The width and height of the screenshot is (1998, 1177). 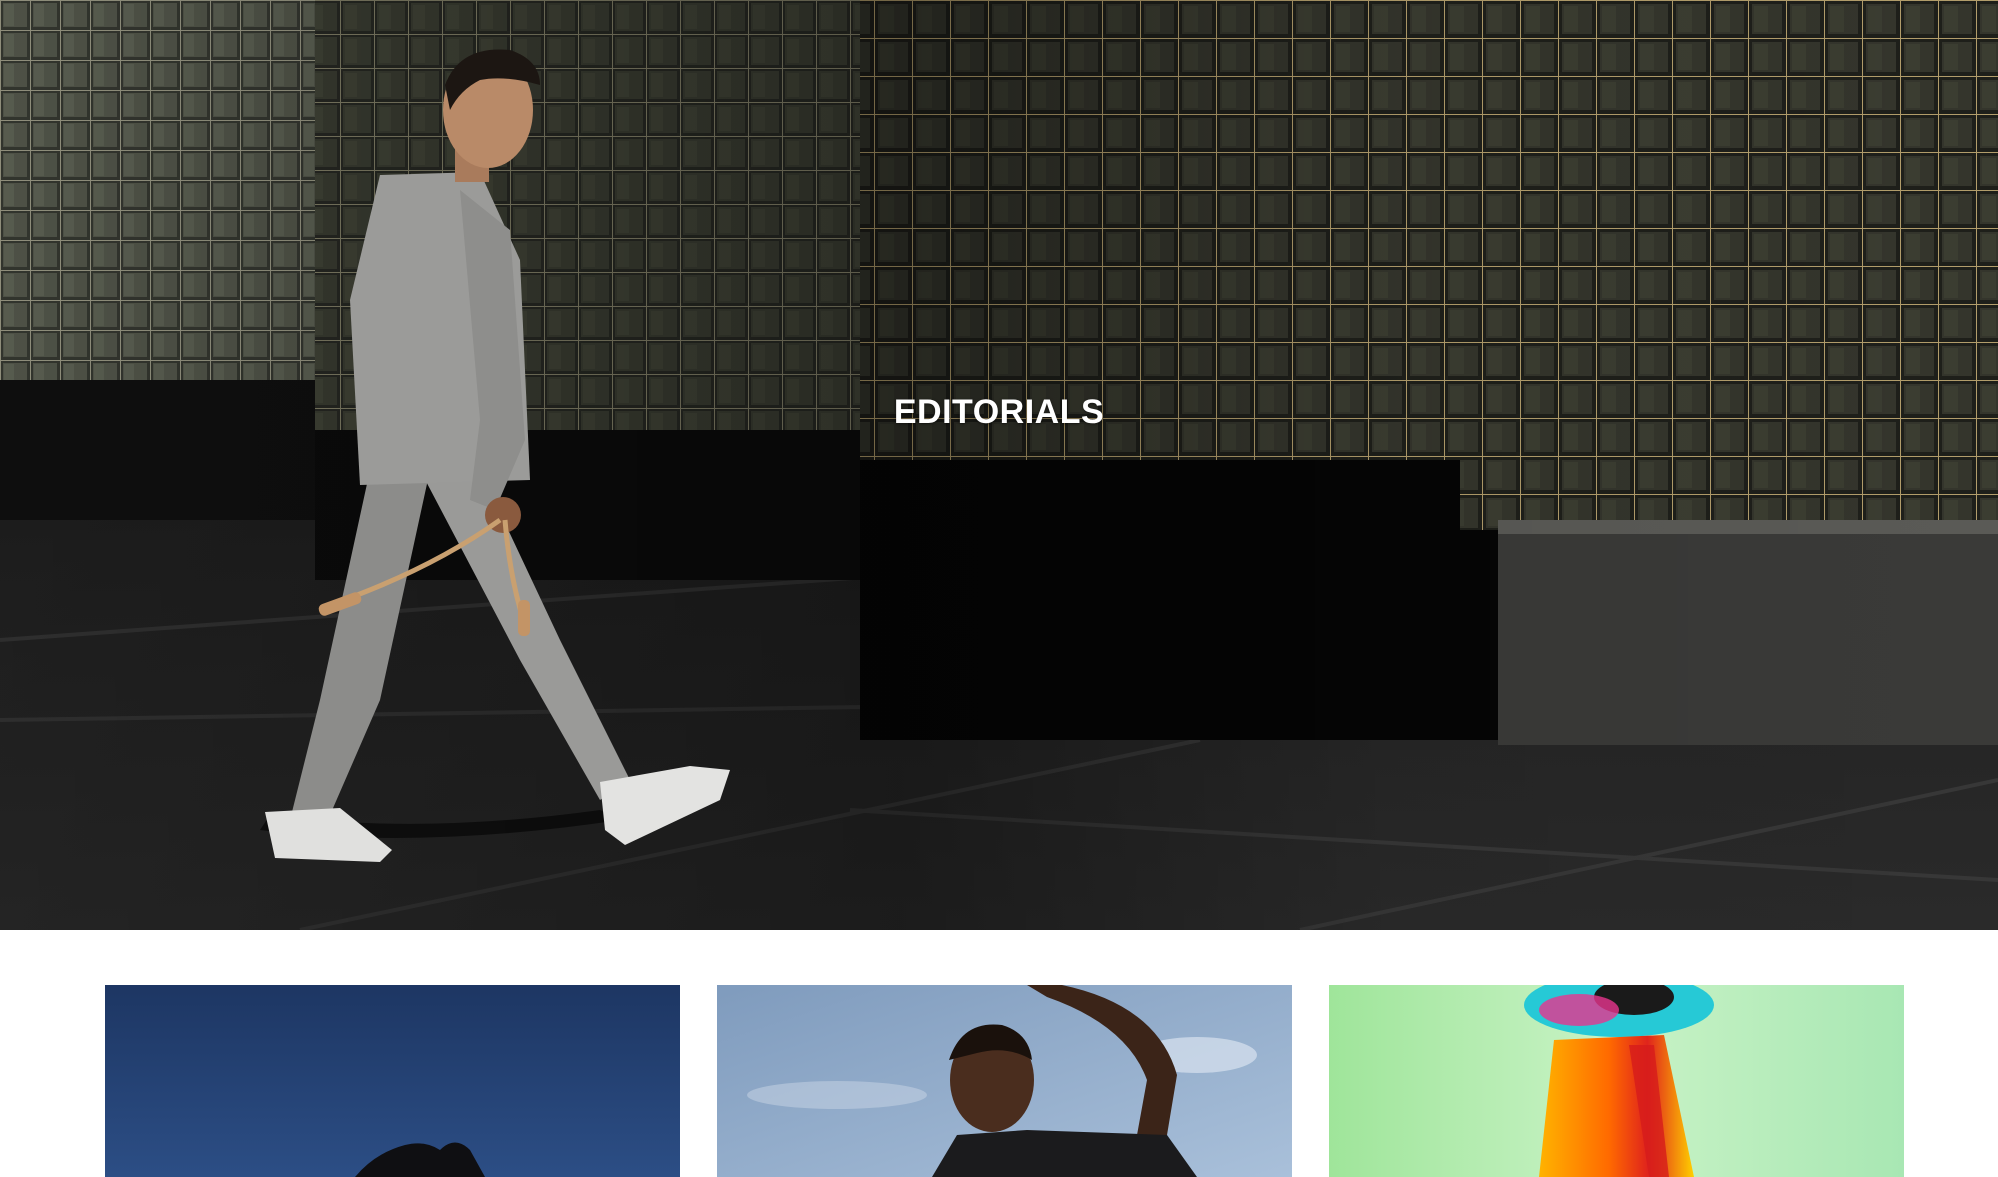 I want to click on editorial-thumbnail-portrait-sky, so click(x=1004, y=1081).